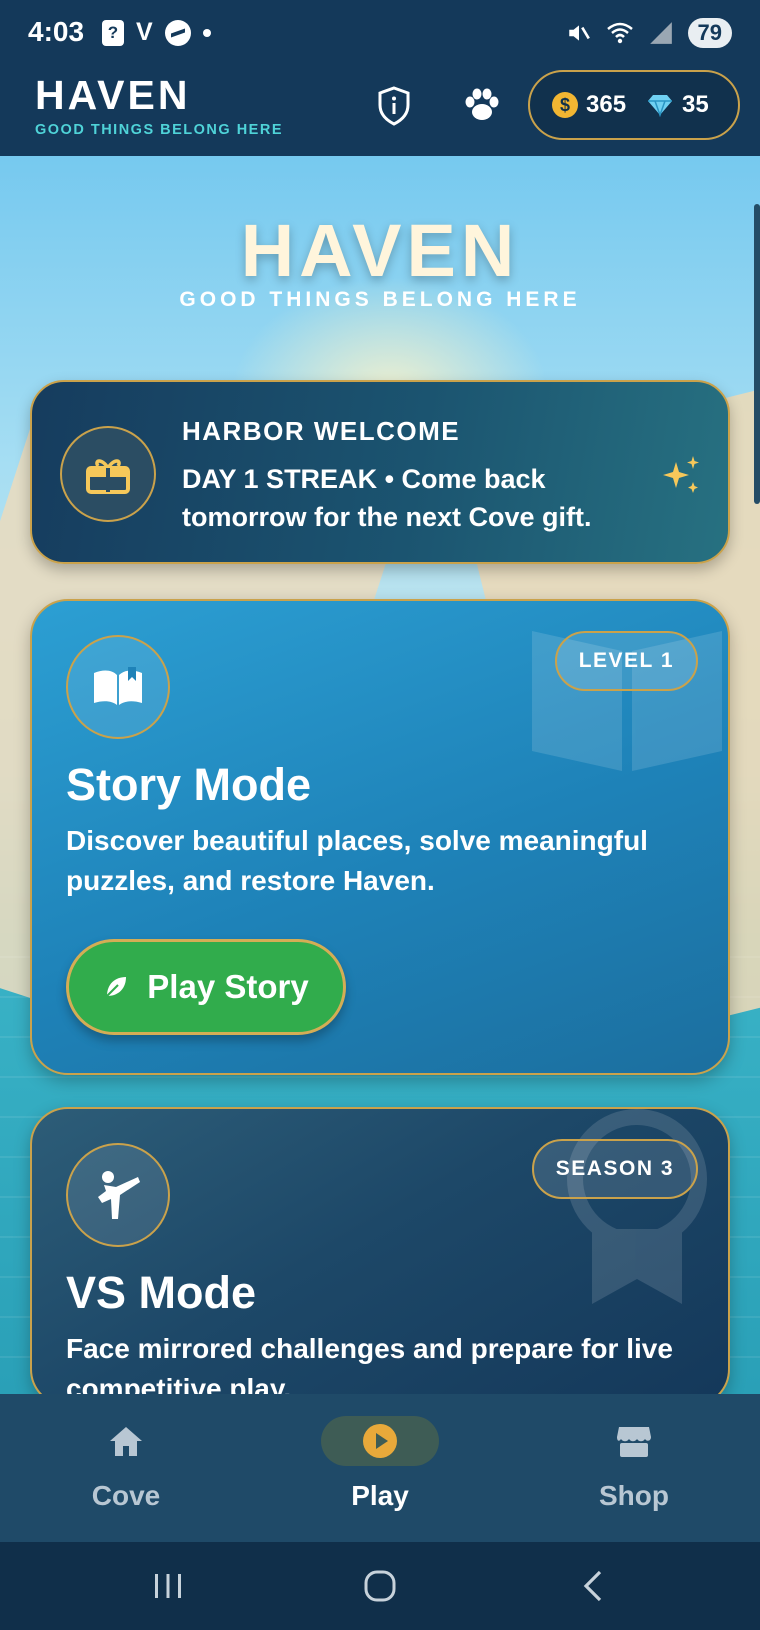 The width and height of the screenshot is (760, 1630). Describe the element at coordinates (695, 104) in the screenshot. I see `gem-count: 35` at that location.